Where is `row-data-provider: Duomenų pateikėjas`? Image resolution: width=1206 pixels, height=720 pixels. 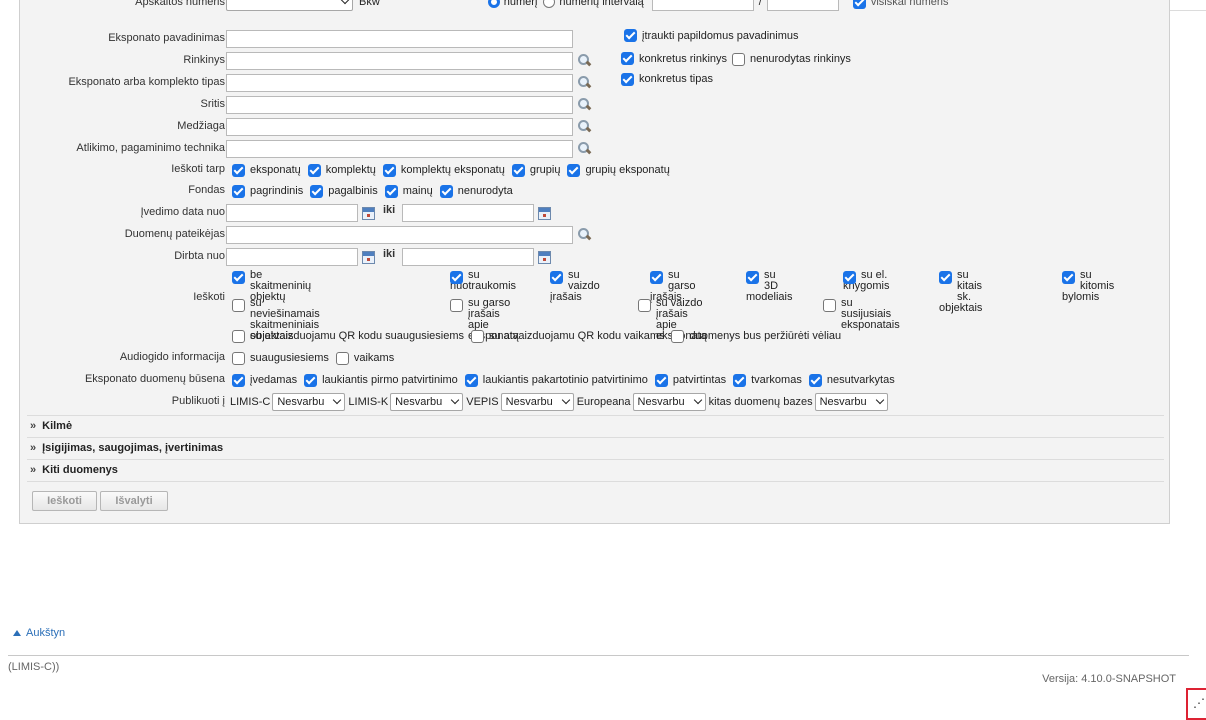 row-data-provider: Duomenų pateikėjas is located at coordinates (595, 235).